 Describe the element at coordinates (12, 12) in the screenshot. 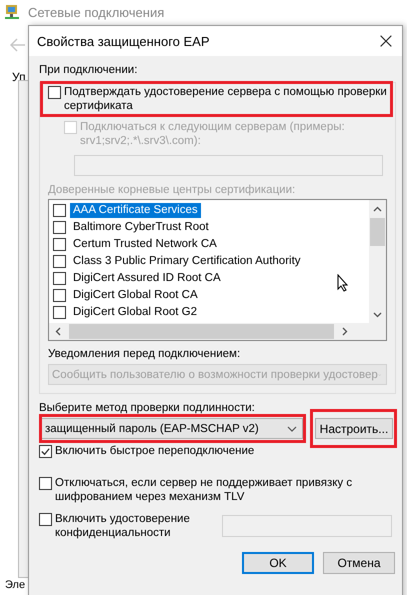

I see `network-icon` at that location.